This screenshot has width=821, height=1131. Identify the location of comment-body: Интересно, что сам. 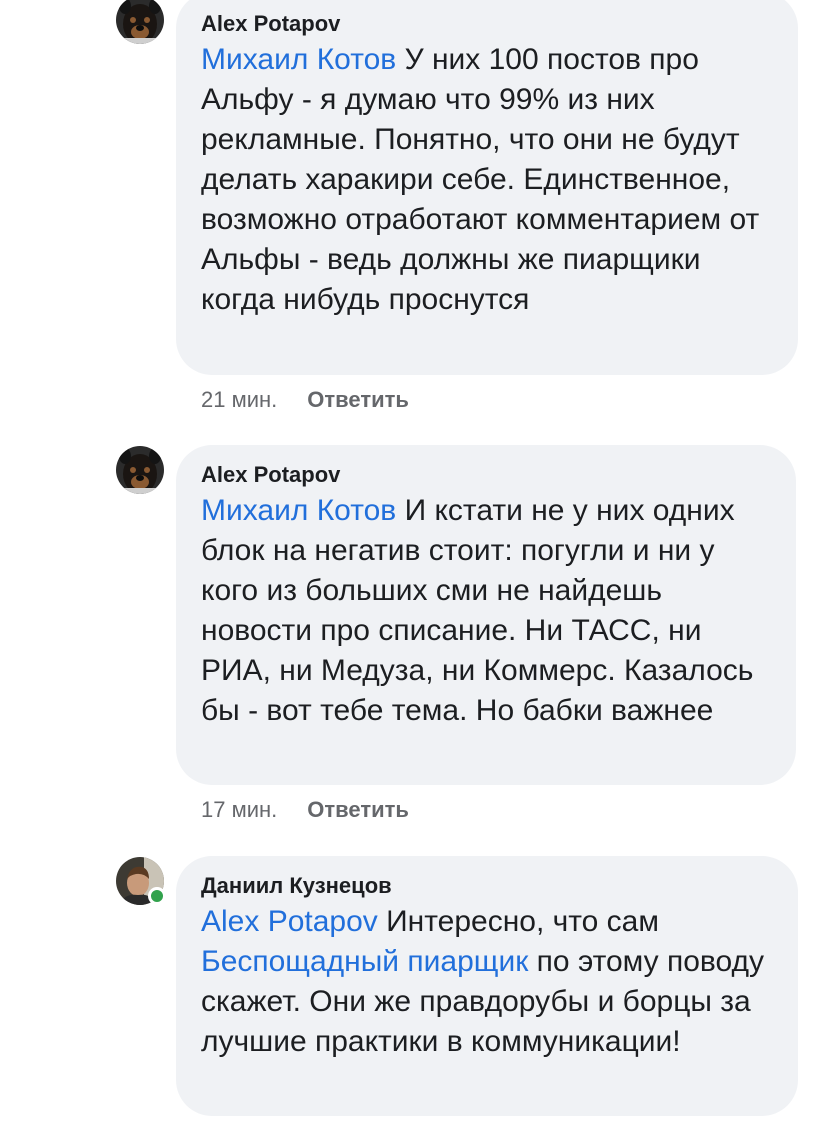
(522, 921).